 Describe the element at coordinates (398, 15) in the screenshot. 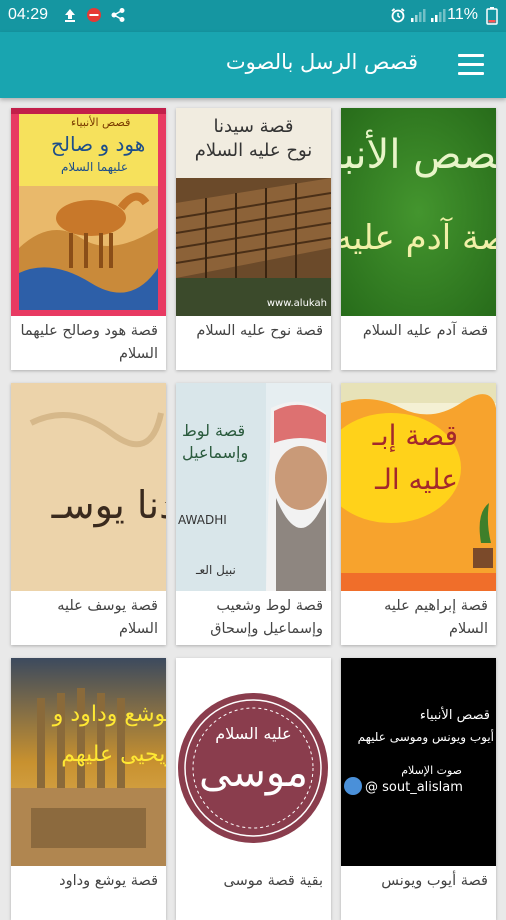

I see `alarm-icon` at that location.